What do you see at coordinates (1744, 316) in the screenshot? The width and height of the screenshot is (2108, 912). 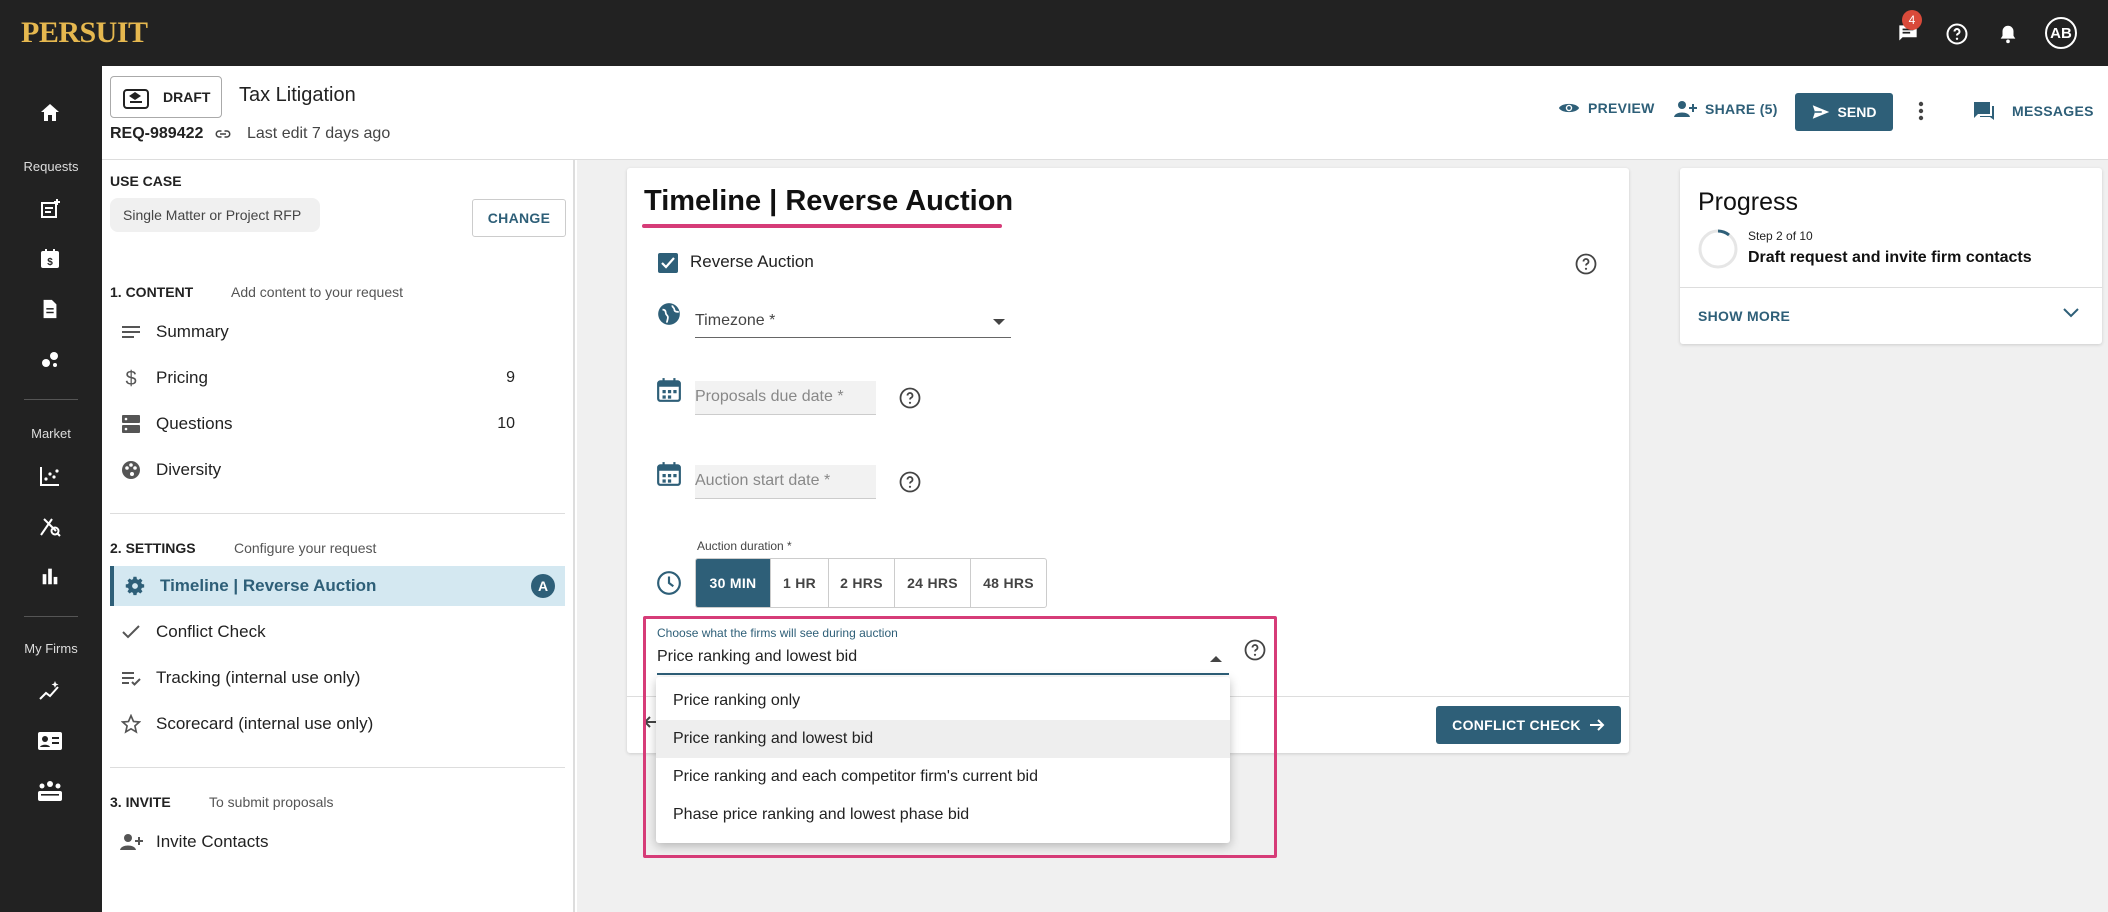 I see `show-more-button: SHOW MORE` at bounding box center [1744, 316].